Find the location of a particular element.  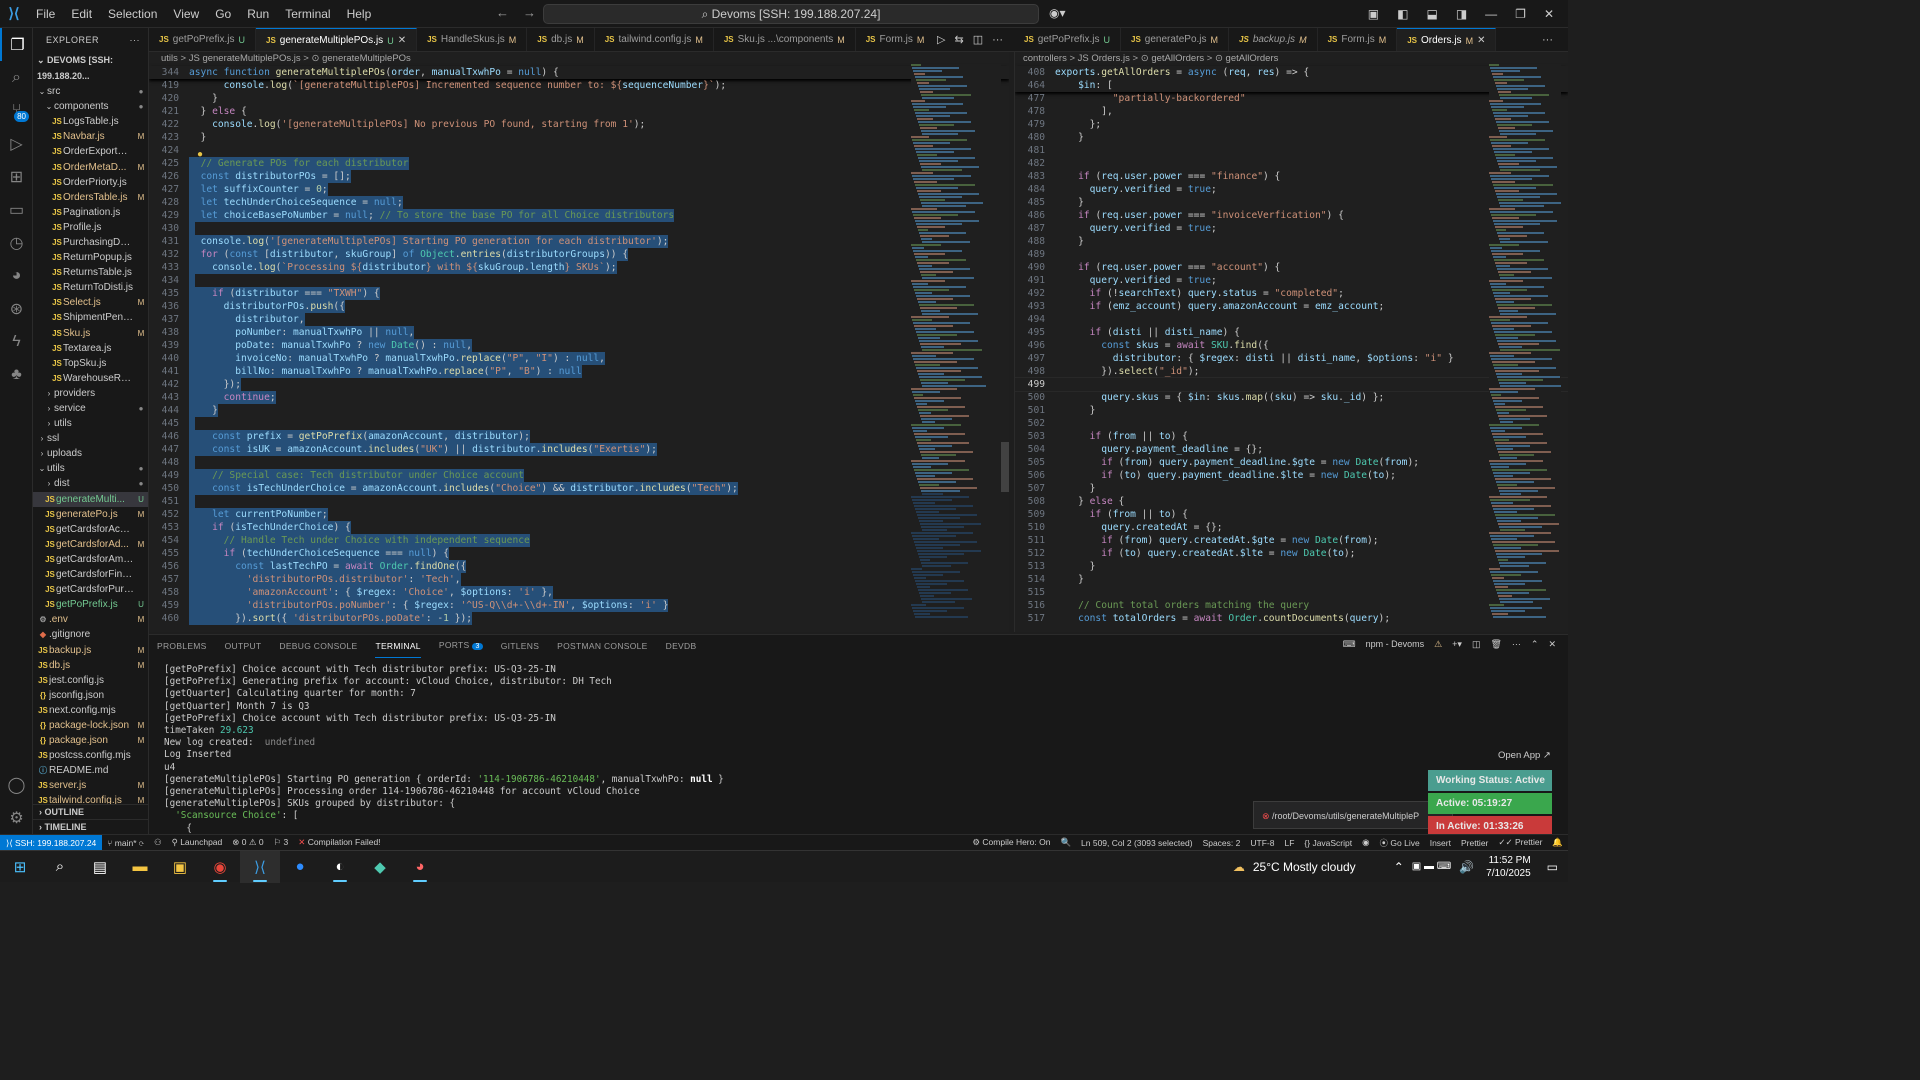

more-icon: ··· is located at coordinates (997, 40).